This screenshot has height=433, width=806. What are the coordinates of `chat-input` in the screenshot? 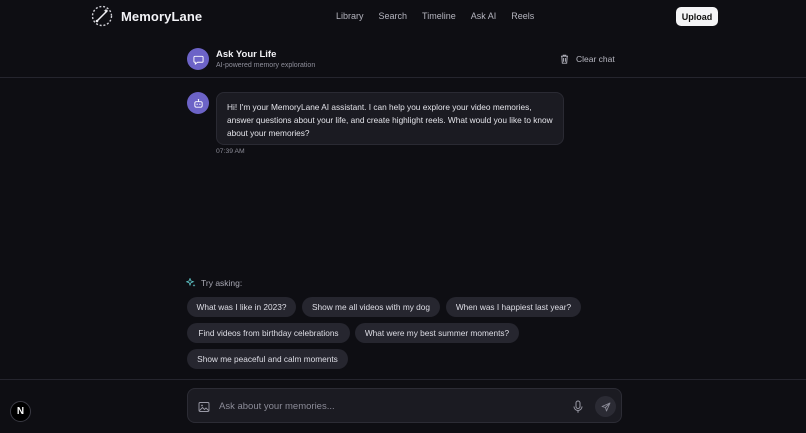 It's located at (389, 406).